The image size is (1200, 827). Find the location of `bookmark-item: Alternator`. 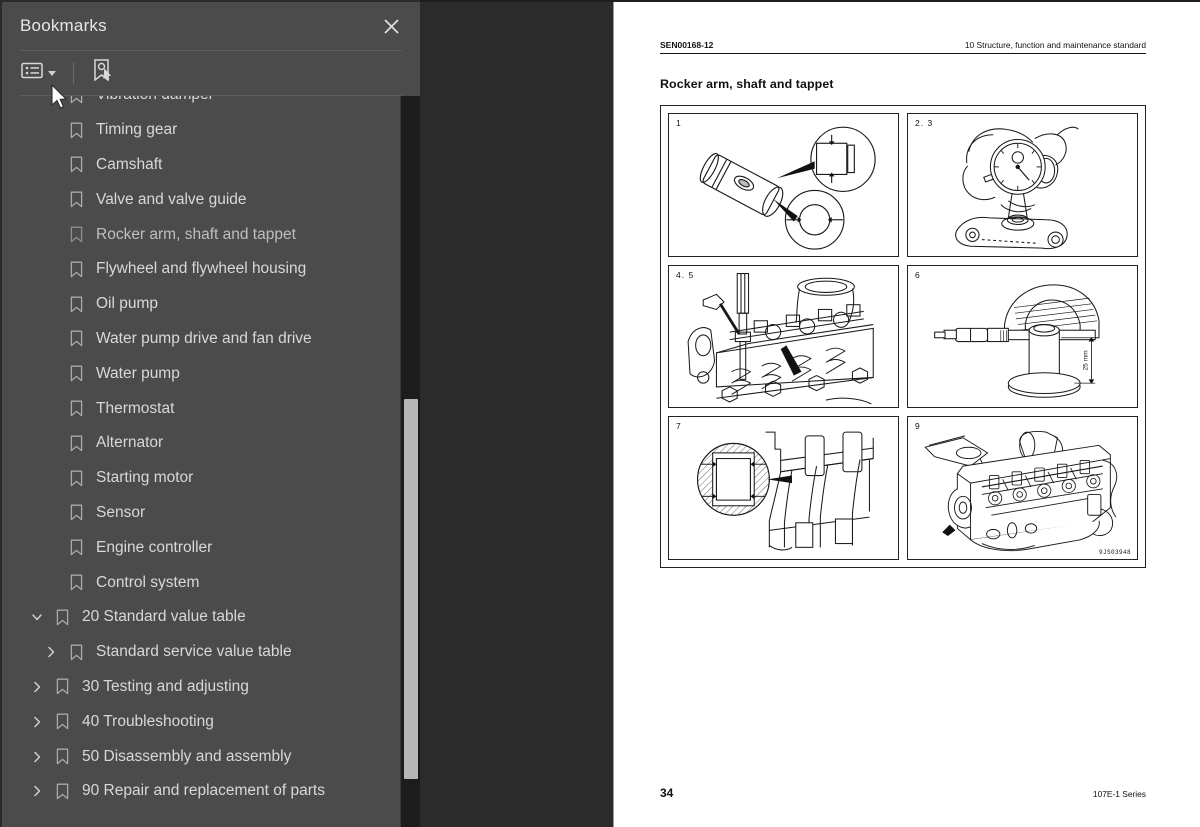

bookmark-item: Alternator is located at coordinates (198, 443).